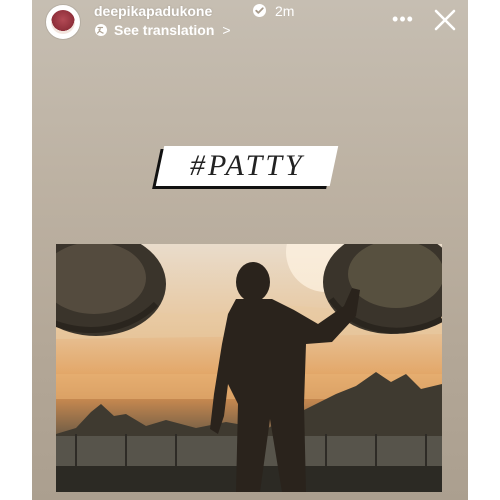 Image resolution: width=500 pixels, height=500 pixels. I want to click on post-time: 2m, so click(285, 11).